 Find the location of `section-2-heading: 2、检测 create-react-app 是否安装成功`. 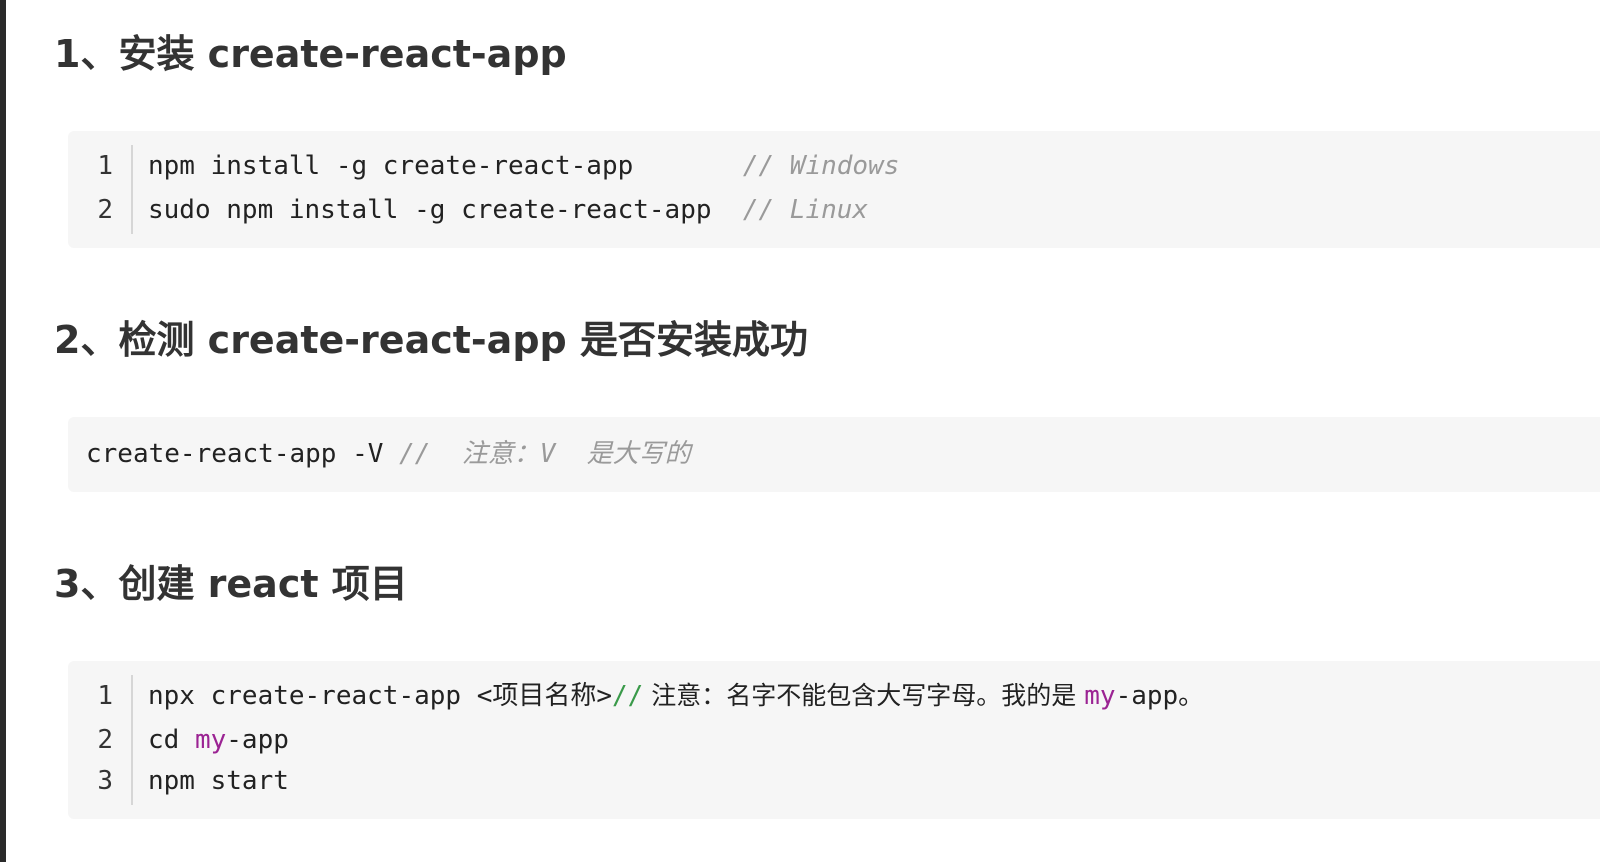

section-2-heading: 2、检测 create-react-app 是否安装成功 is located at coordinates (431, 340).